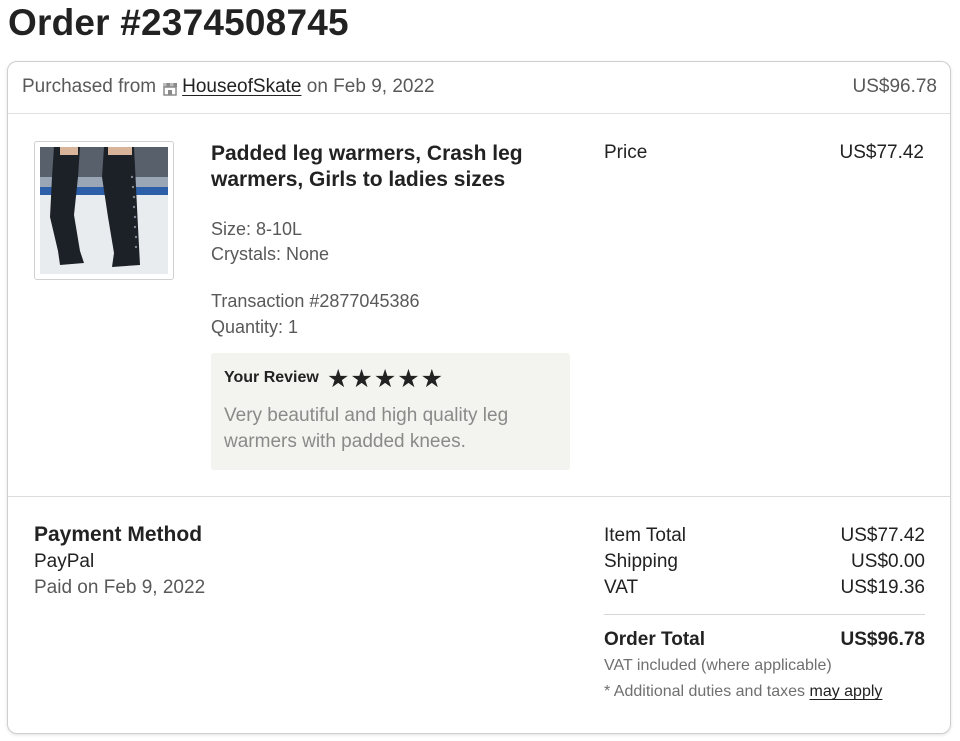 The width and height of the screenshot is (960, 741). What do you see at coordinates (894, 86) in the screenshot?
I see `header-order-total: US$96.78` at bounding box center [894, 86].